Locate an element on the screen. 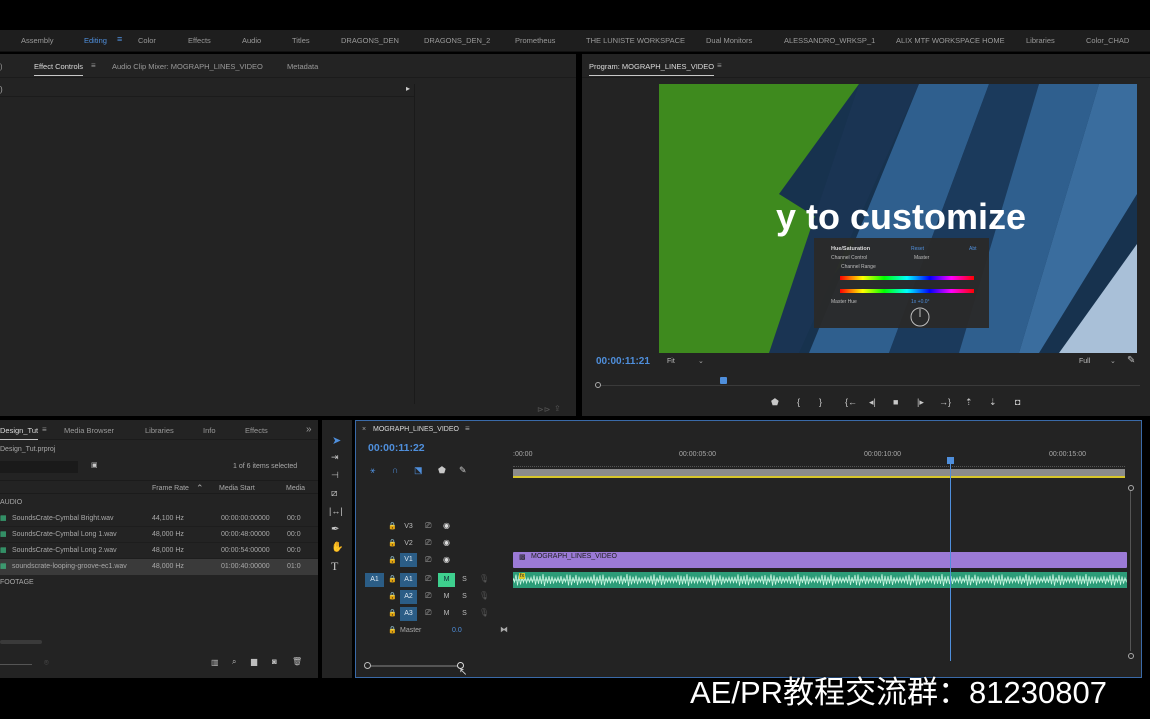 The image size is (1150, 719). mute-a1: M is located at coordinates (446, 580).